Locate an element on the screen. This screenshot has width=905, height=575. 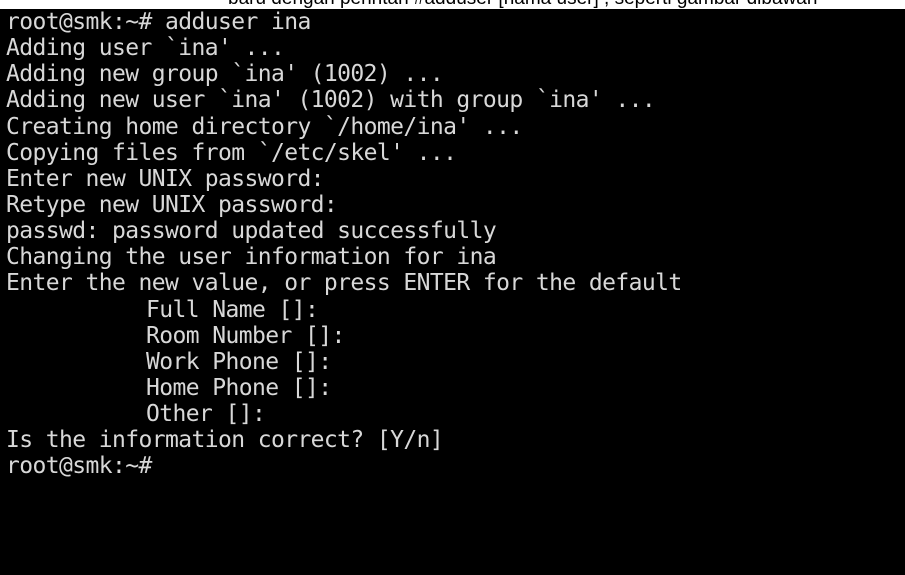
terminal-line: passwd: password updated successfully is located at coordinates (251, 231).